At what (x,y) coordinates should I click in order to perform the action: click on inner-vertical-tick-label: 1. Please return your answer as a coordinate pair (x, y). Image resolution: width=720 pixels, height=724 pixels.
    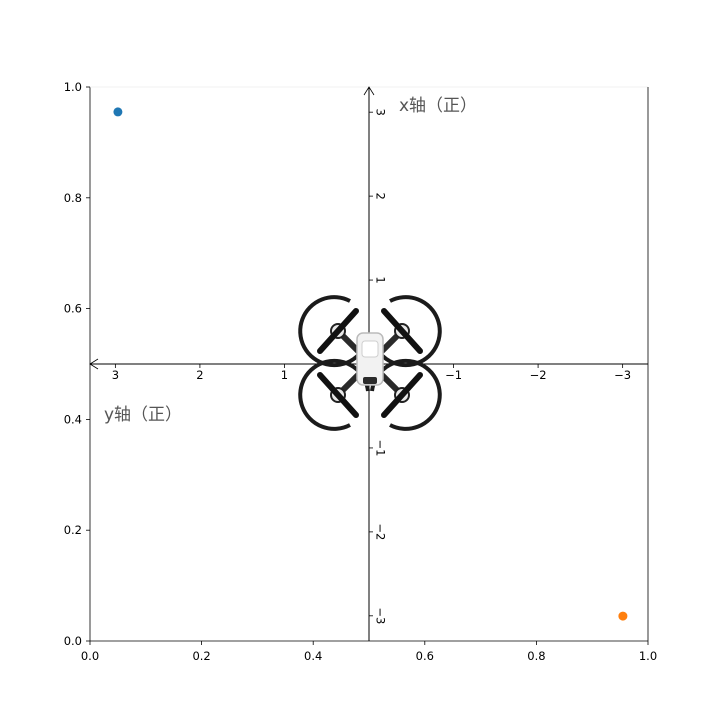
    Looking at the image, I should click on (381, 279).